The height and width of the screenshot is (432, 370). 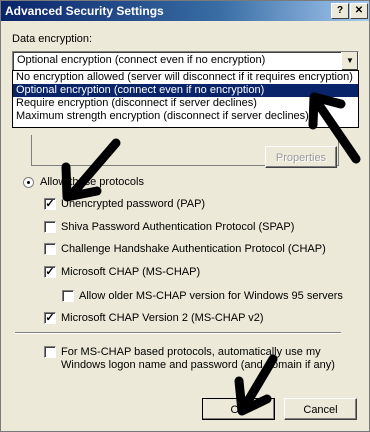 I want to click on arrow-to-pap-icon, so click(x=94, y=168).